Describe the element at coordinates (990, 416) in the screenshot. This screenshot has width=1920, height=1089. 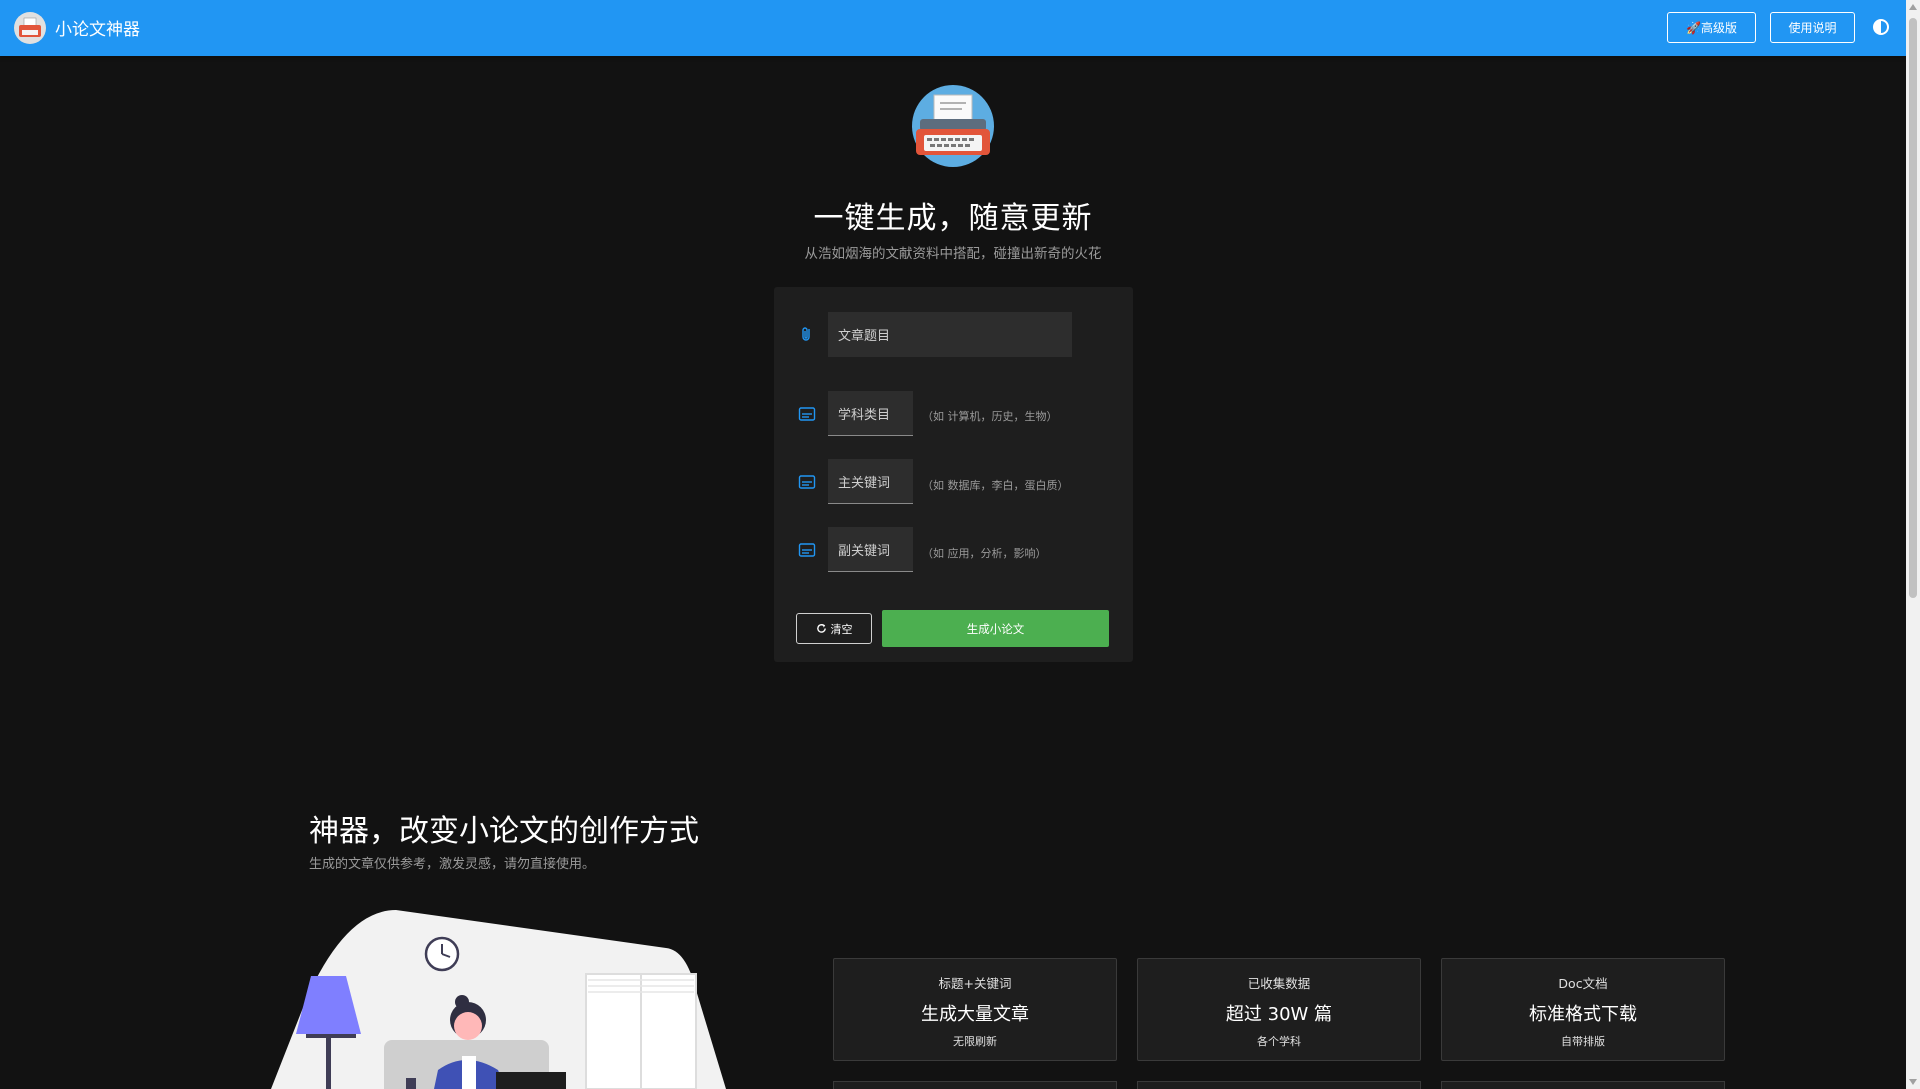
I see `subject-hint: （如 计算机，历史，生物）` at that location.